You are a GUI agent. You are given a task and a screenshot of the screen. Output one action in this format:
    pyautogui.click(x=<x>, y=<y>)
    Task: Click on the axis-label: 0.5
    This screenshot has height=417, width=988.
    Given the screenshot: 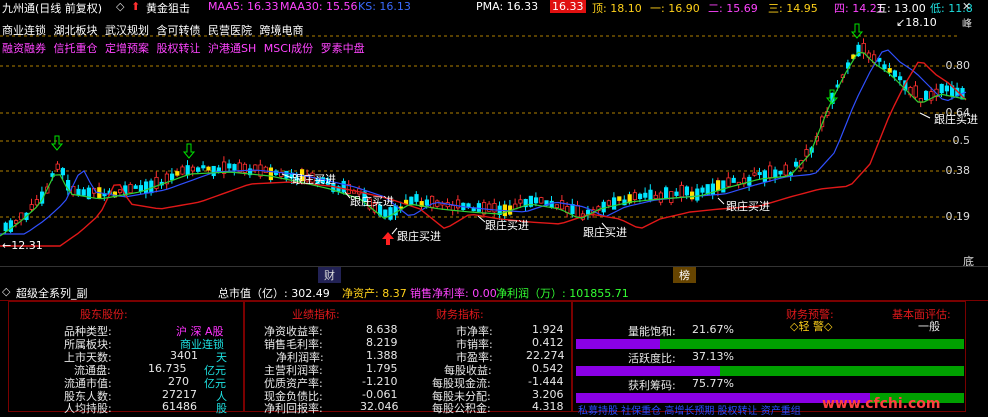 What is the action you would take?
    pyautogui.click(x=961, y=140)
    